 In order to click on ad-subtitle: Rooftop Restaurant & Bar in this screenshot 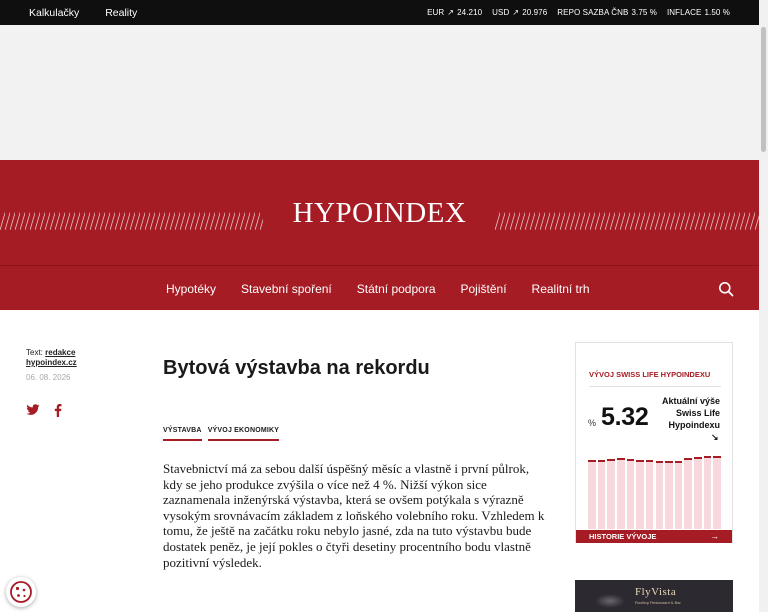, I will do `click(658, 602)`.